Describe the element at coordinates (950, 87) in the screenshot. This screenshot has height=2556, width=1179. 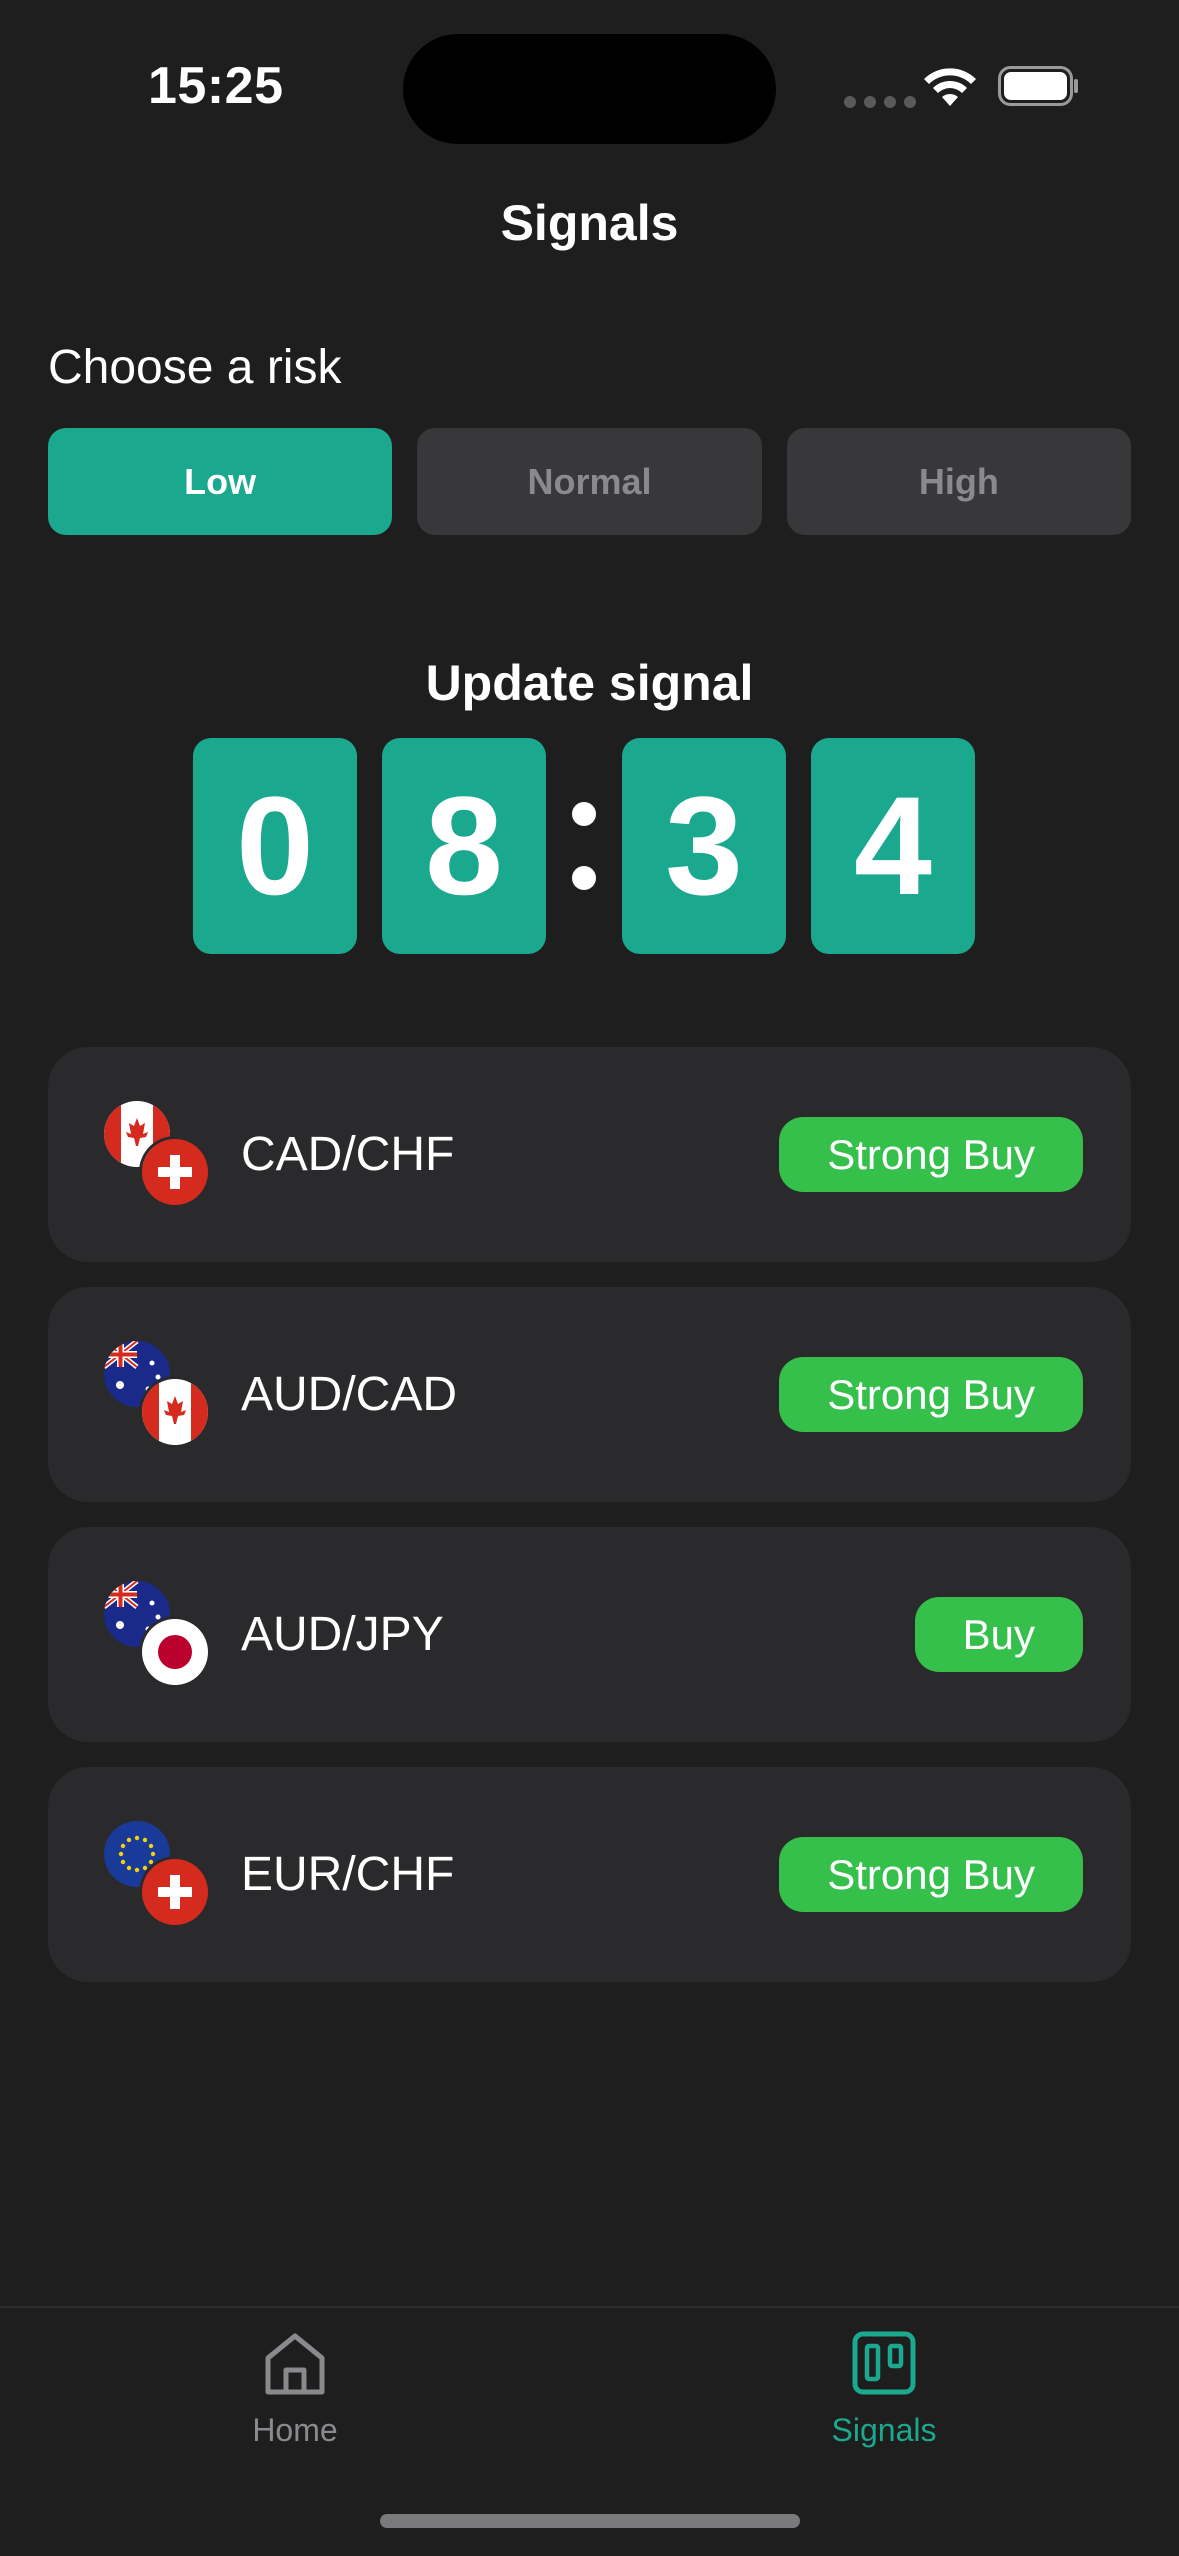
I see `wifi-icon` at that location.